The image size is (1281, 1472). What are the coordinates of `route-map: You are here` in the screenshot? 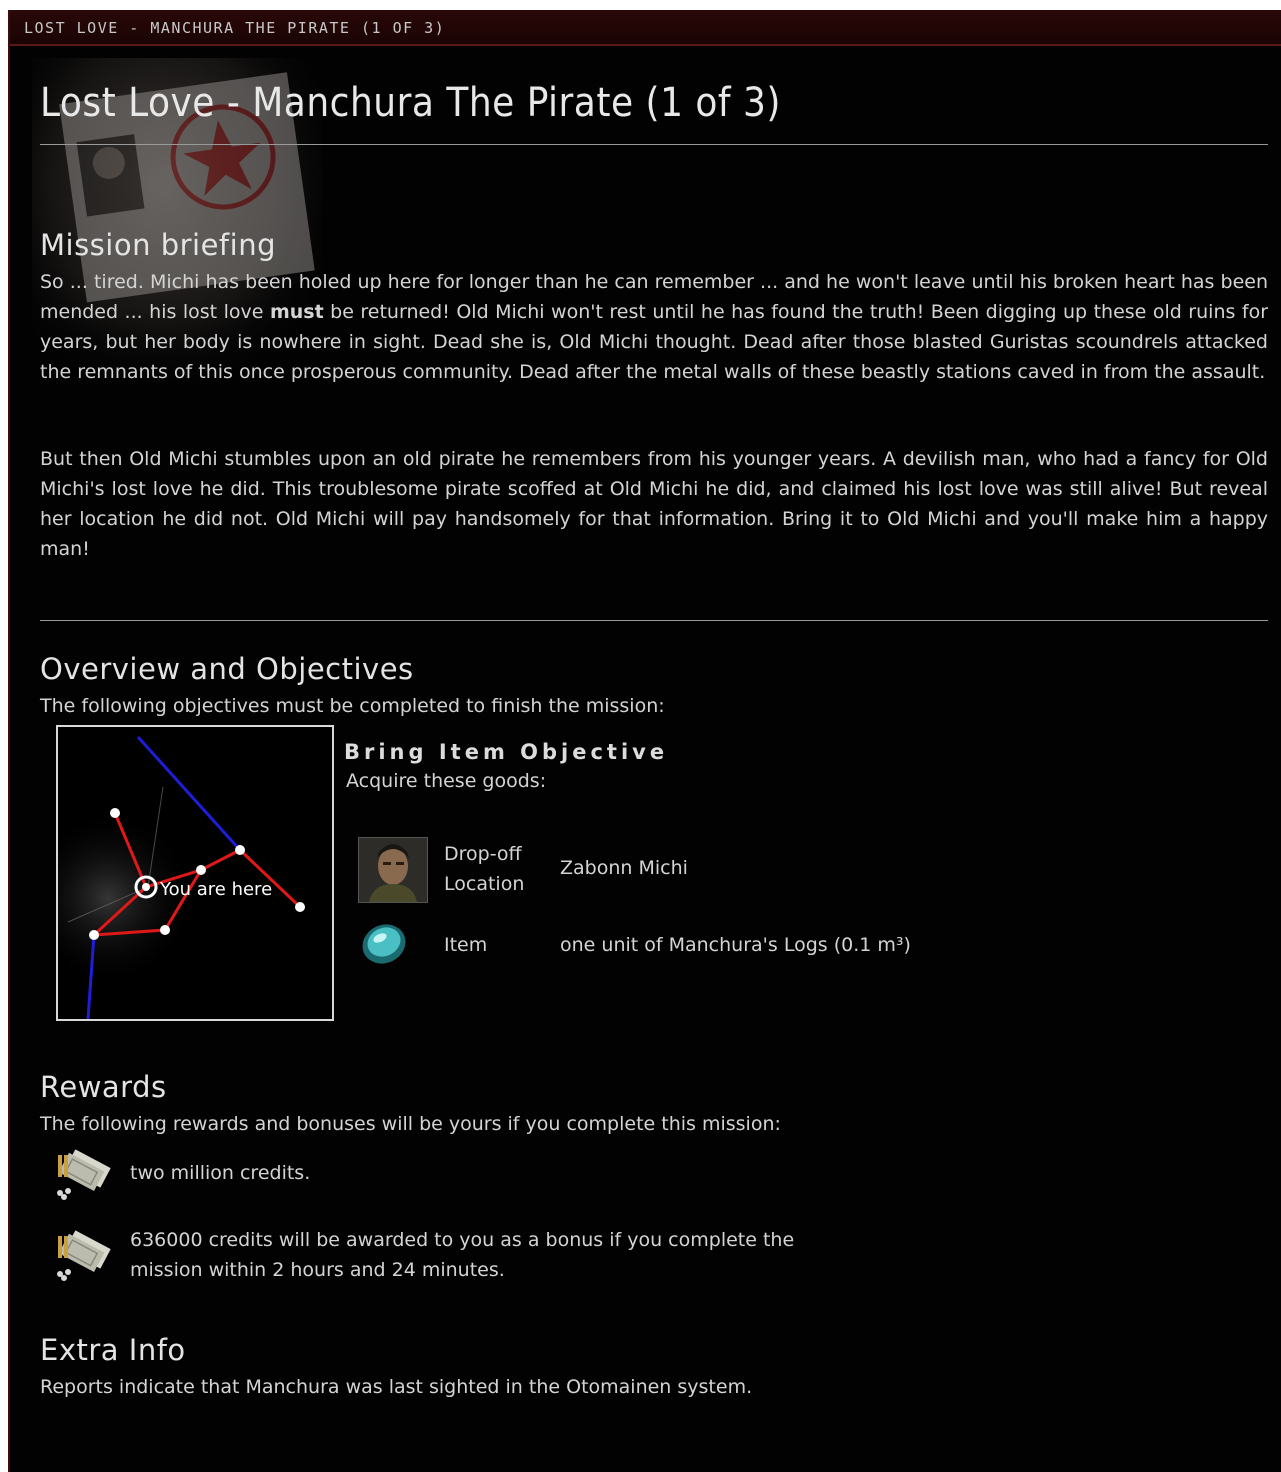 It's located at (195, 873).